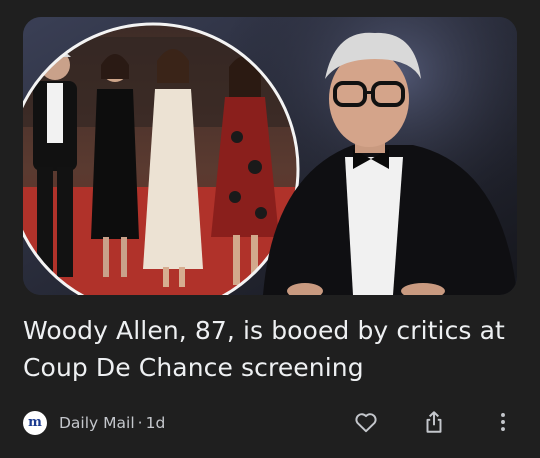 This screenshot has height=458, width=540. I want to click on article-age: 1d, so click(155, 423).